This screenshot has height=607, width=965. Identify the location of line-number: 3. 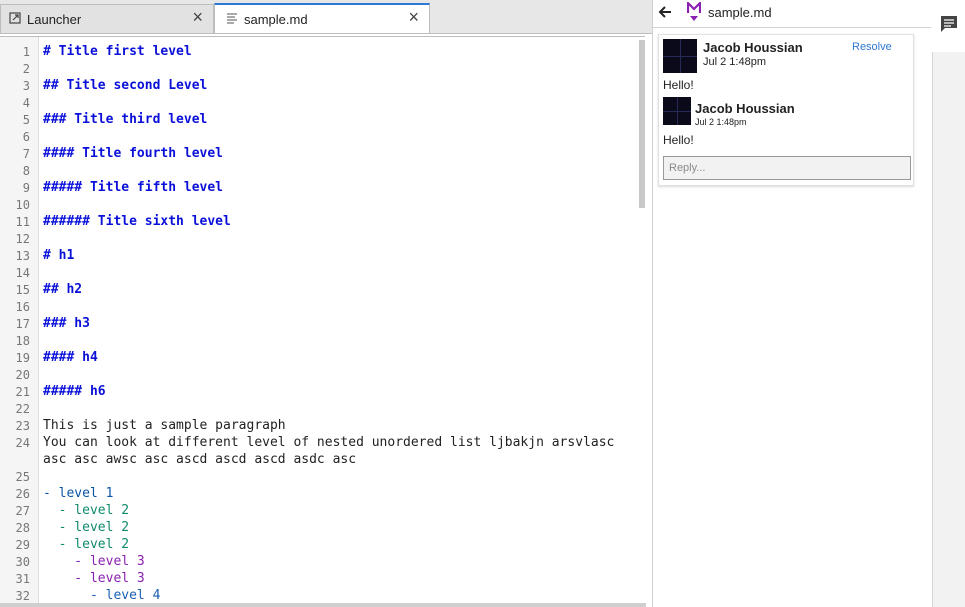
(26, 86).